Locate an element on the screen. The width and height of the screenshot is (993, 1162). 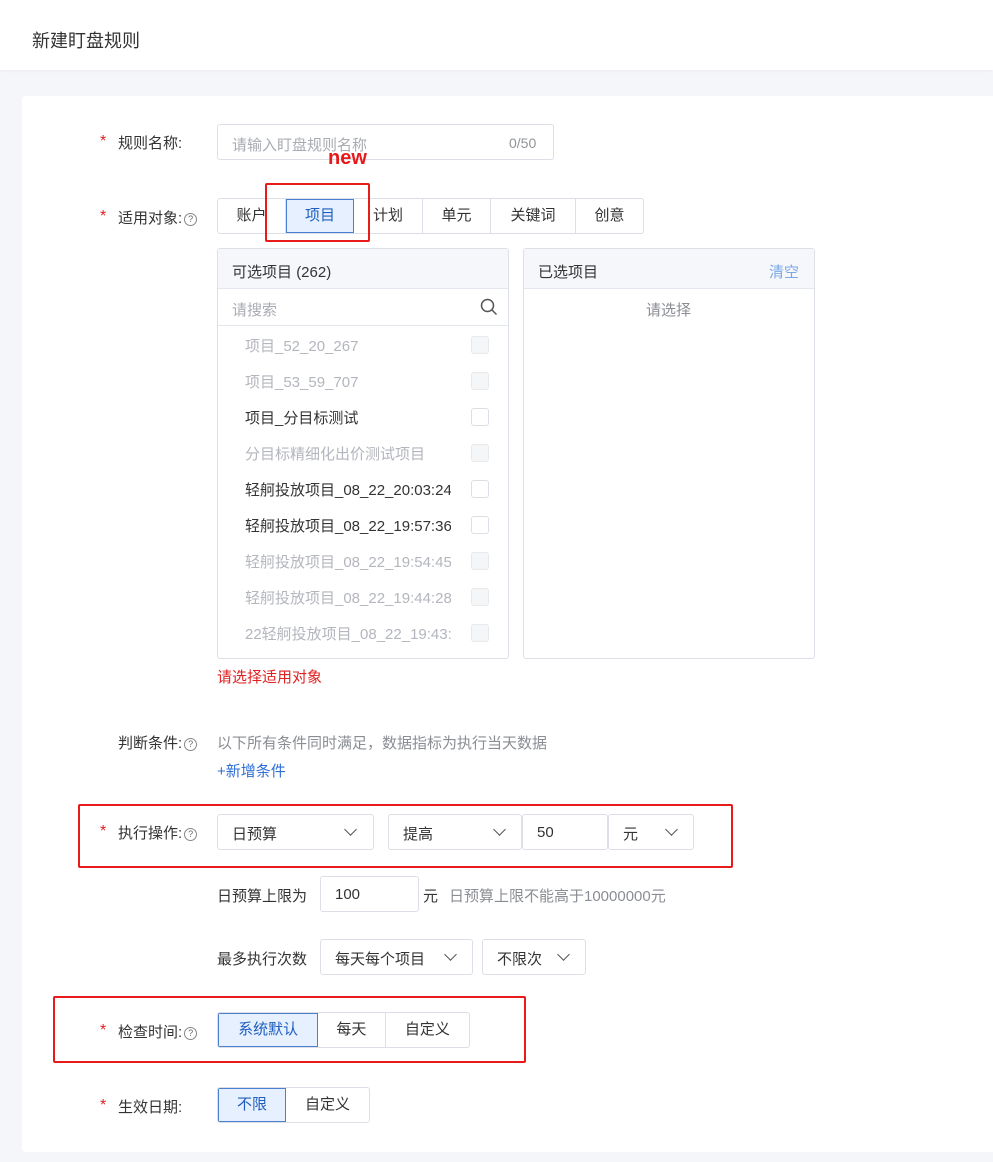
list-item-label: 项目_53_59_707 is located at coordinates (302, 382).